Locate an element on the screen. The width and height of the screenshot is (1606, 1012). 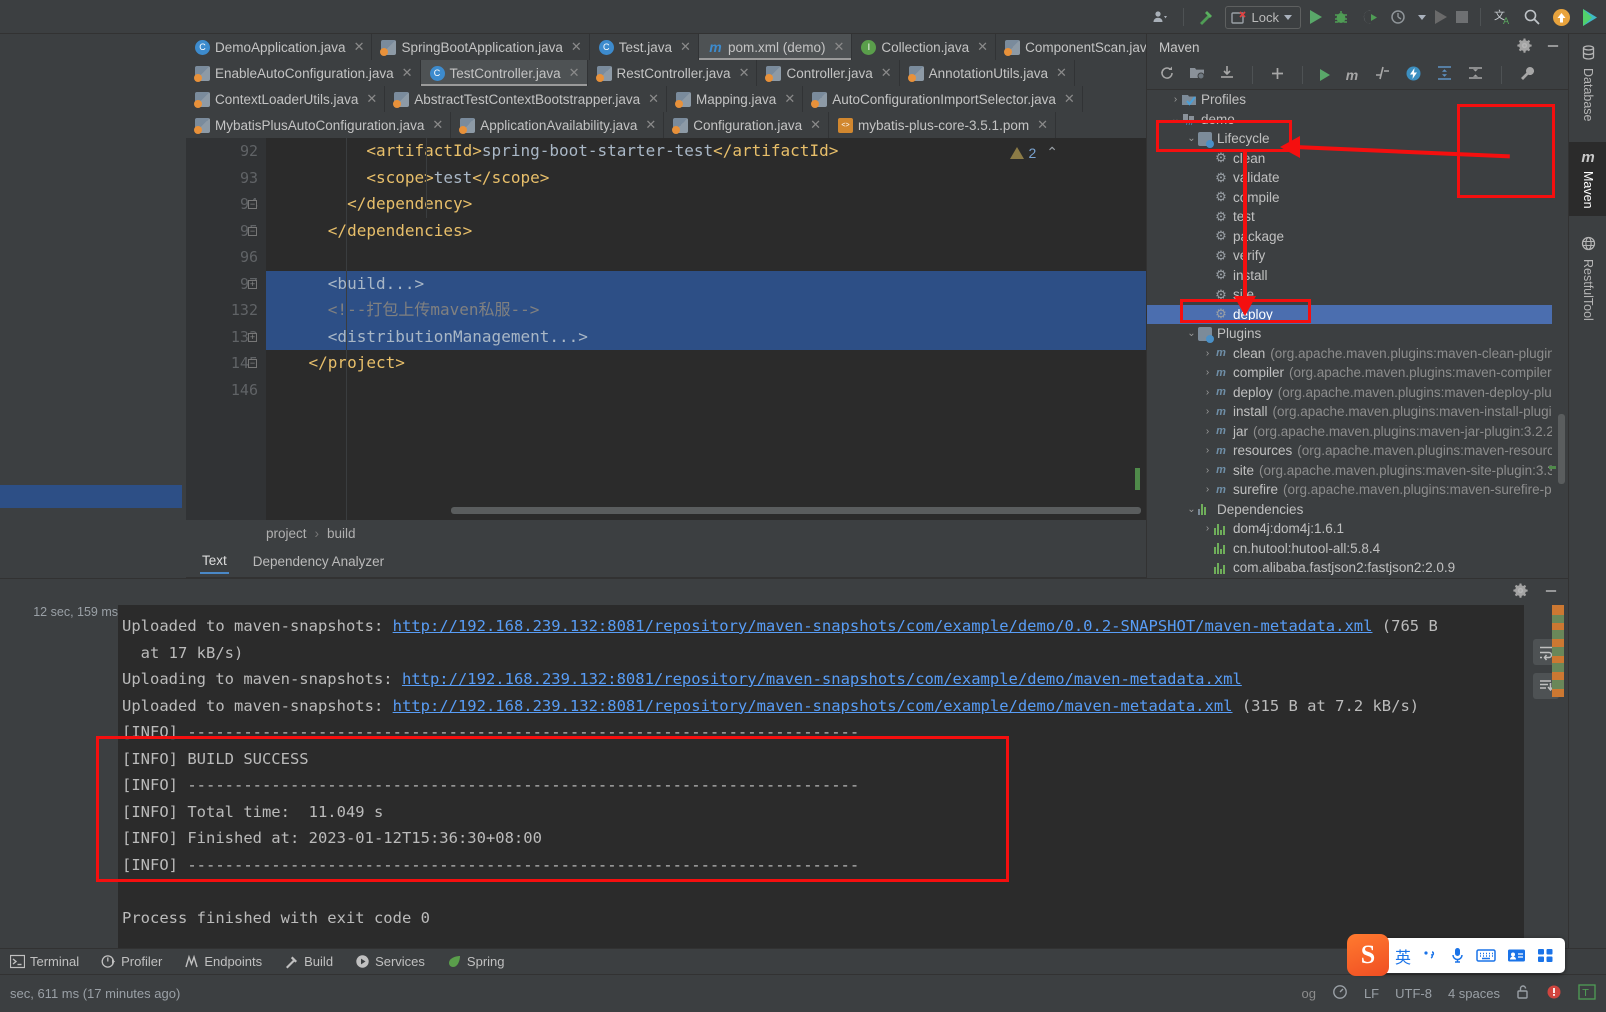
apps-grid-icon is located at coordinates (1545, 955).